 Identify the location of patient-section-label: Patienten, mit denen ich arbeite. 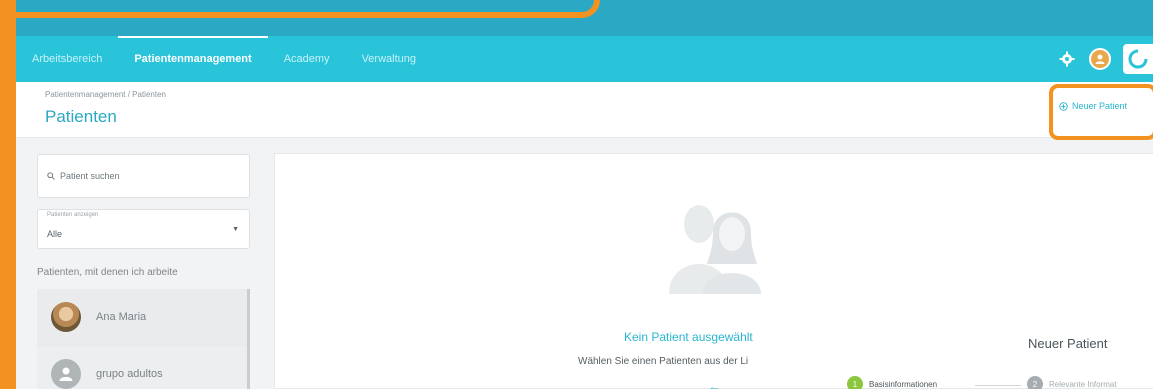
(107, 272).